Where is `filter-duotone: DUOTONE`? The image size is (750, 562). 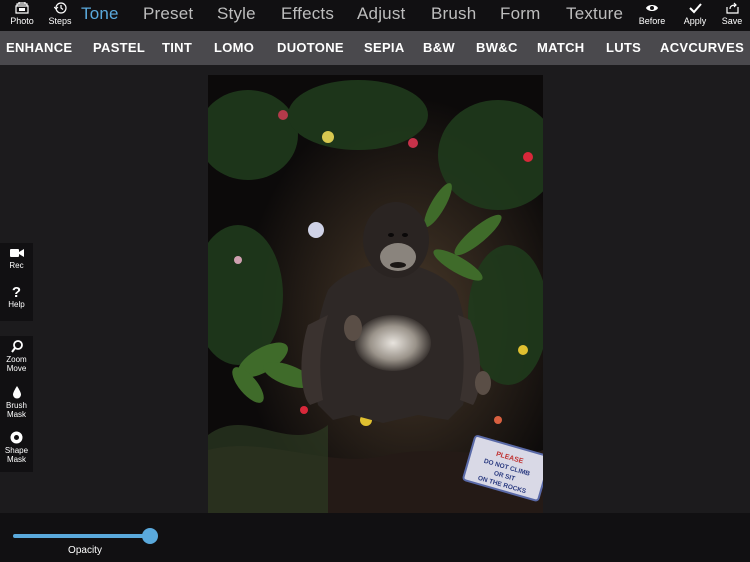
filter-duotone: DUOTONE is located at coordinates (310, 47).